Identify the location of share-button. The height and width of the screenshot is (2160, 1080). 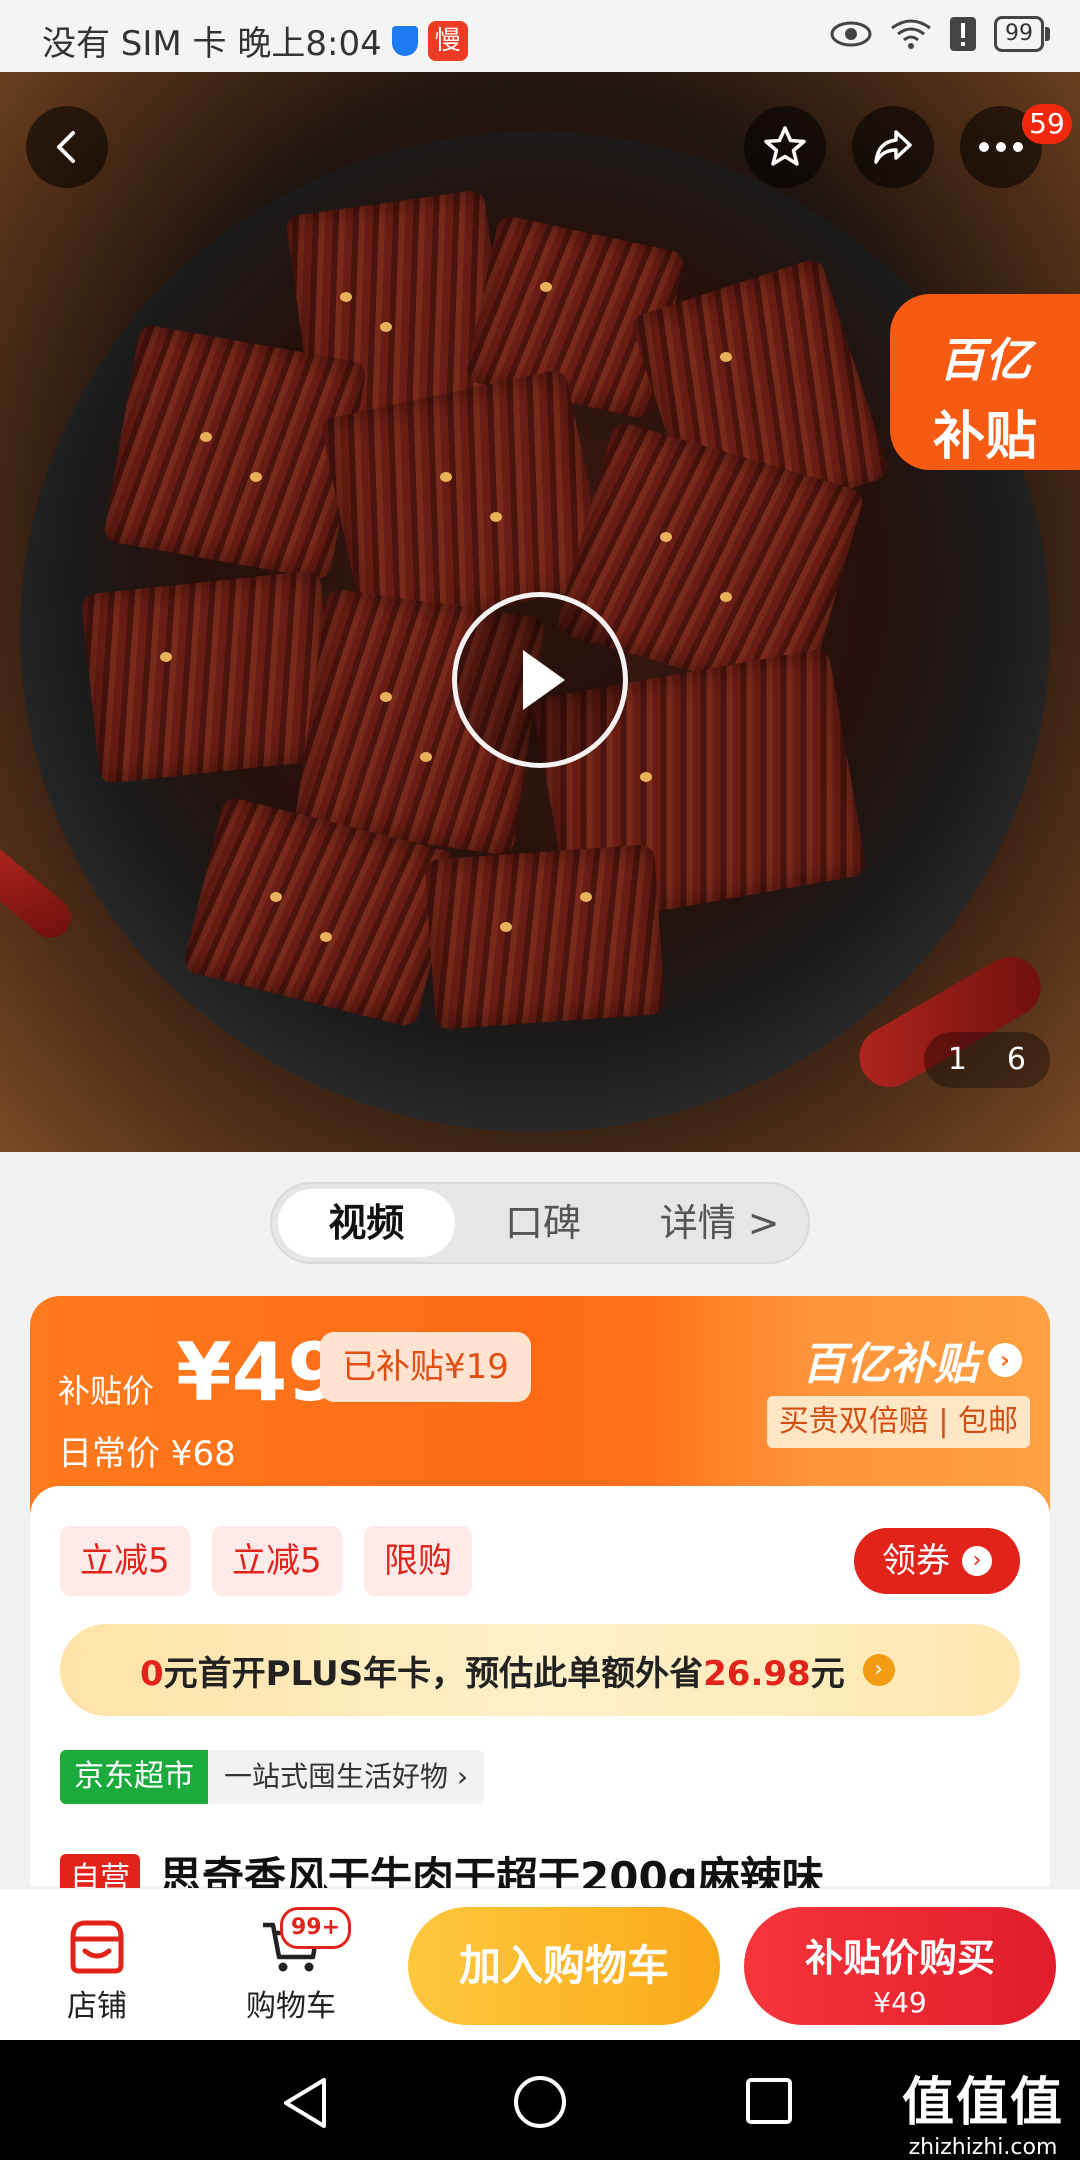
(893, 147).